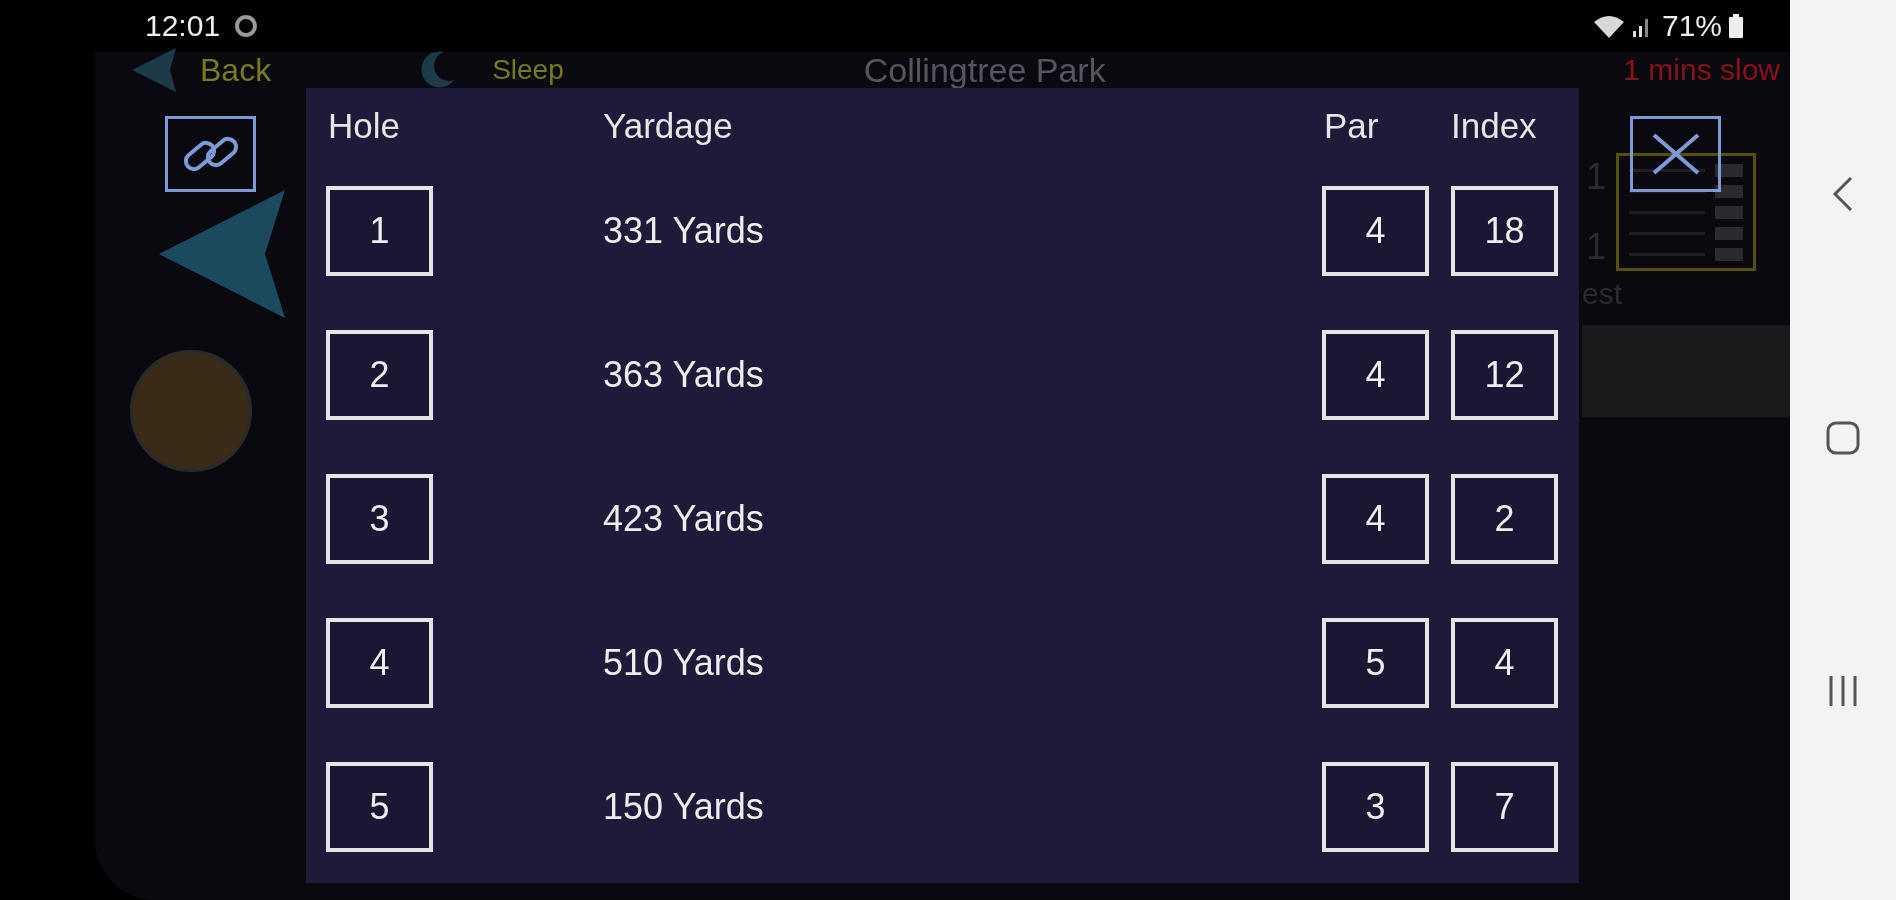 The height and width of the screenshot is (900, 1896). I want to click on yardage-text: 423 Yards, so click(684, 519).